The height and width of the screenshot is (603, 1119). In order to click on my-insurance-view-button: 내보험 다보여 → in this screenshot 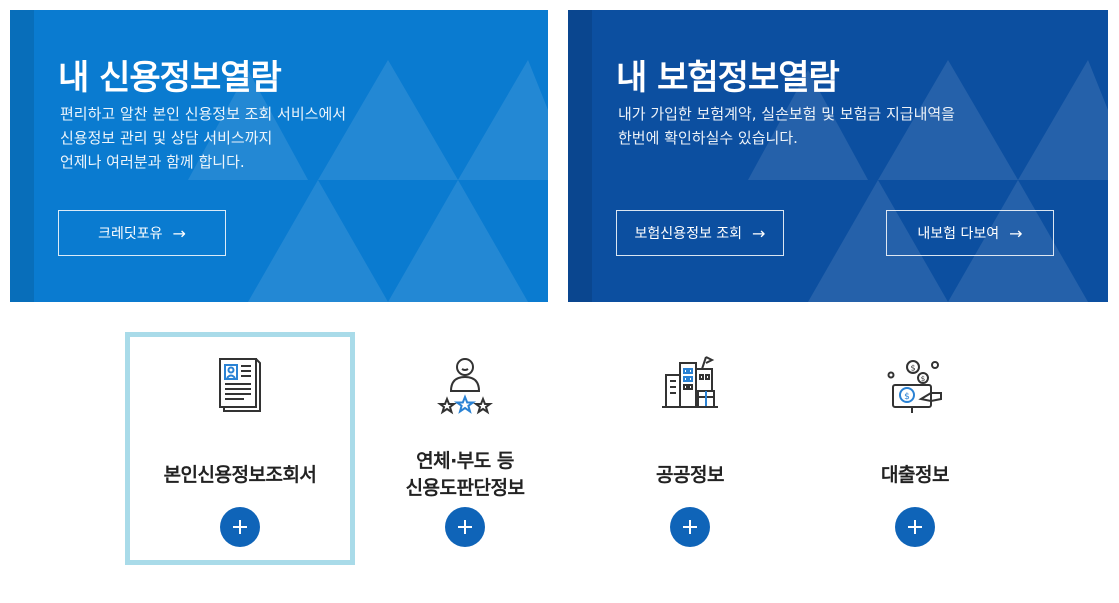, I will do `click(970, 233)`.